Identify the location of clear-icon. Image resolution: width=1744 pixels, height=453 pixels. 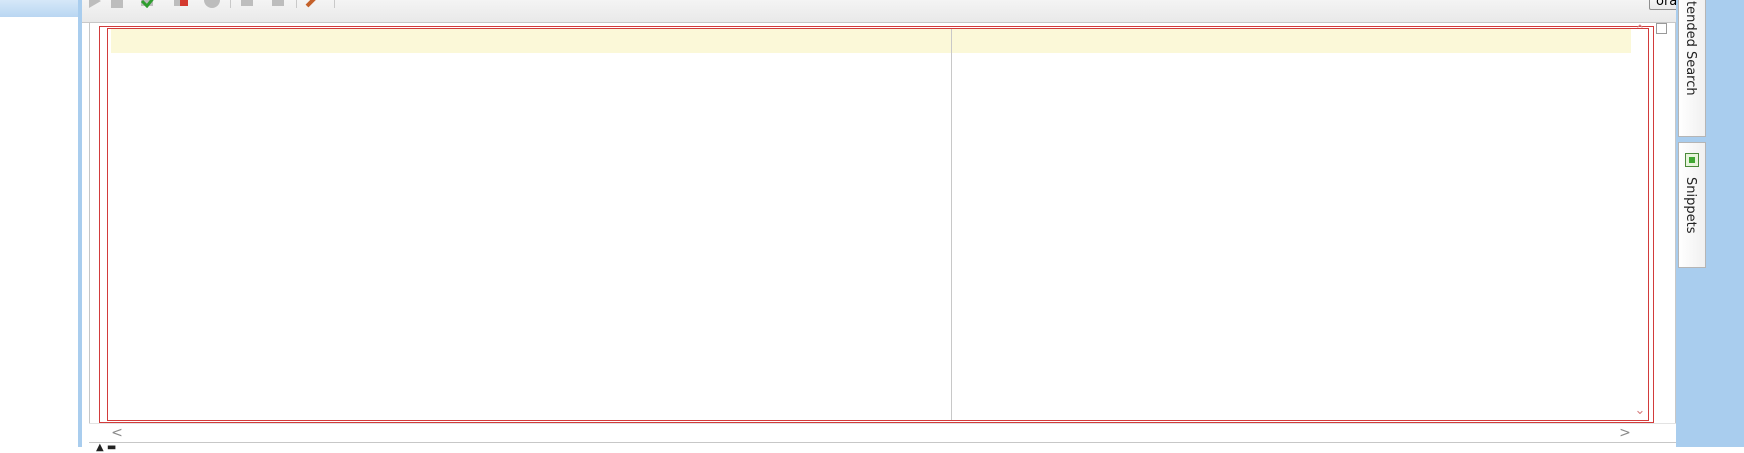
(313, 4).